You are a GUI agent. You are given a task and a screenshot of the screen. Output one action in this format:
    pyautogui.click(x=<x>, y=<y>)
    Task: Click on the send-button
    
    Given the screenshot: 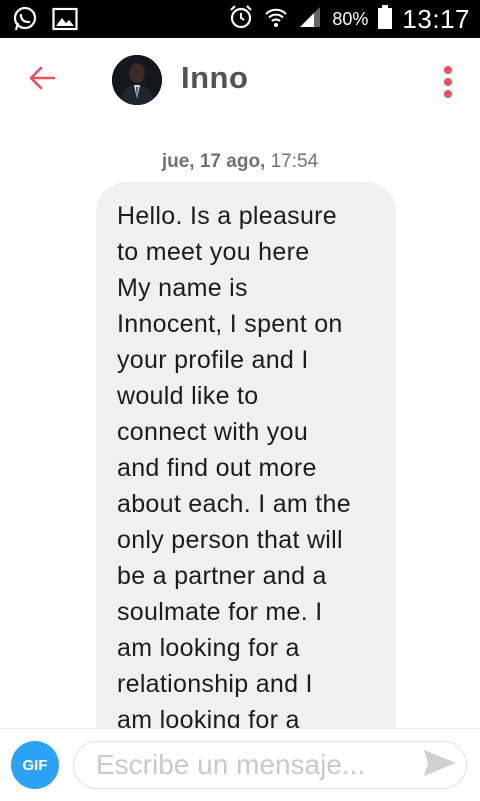 What is the action you would take?
    pyautogui.click(x=440, y=765)
    